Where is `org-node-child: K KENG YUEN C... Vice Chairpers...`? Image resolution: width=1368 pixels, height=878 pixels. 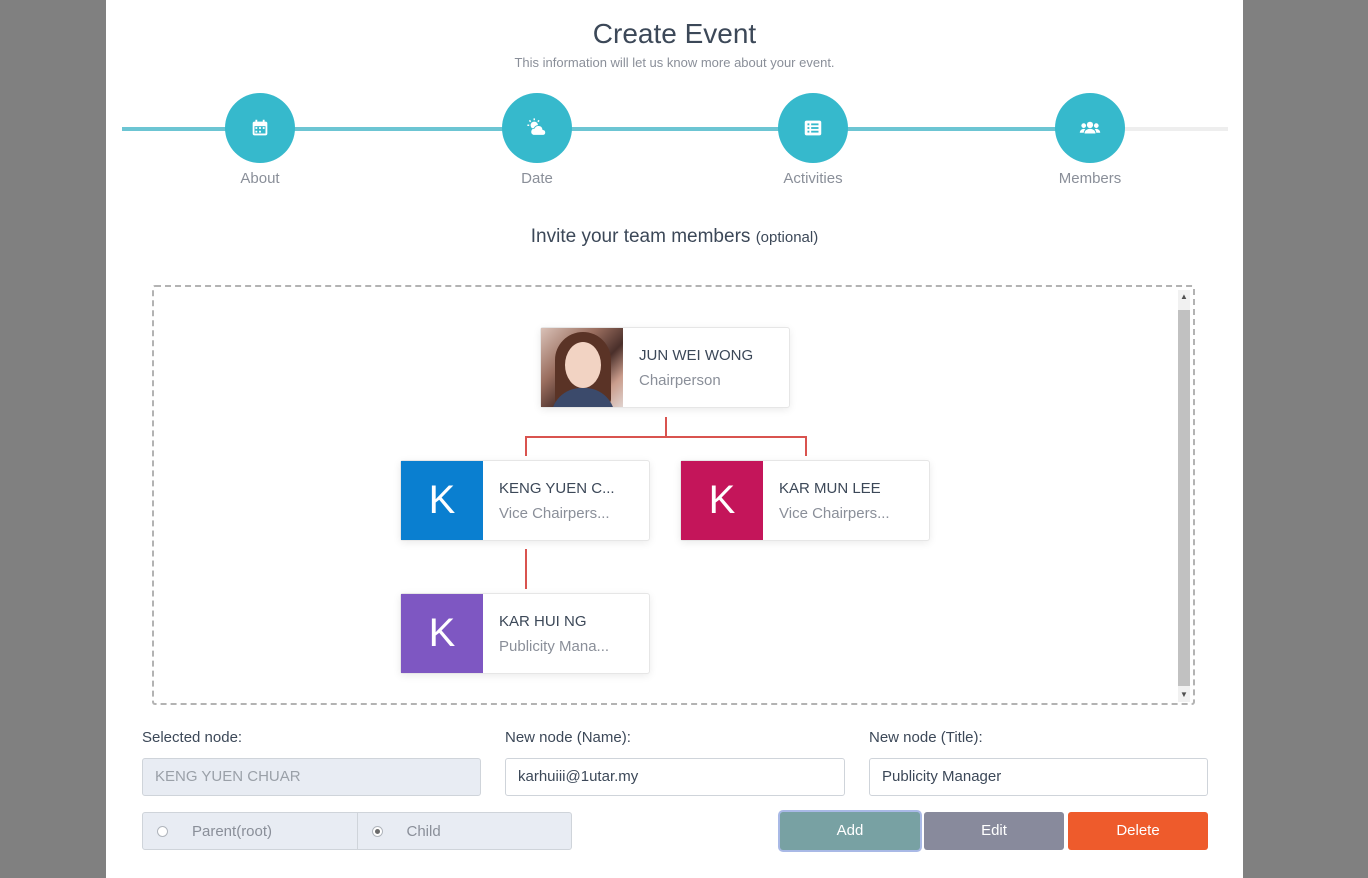
org-node-child: K KENG YUEN C... Vice Chairpers... is located at coordinates (525, 500).